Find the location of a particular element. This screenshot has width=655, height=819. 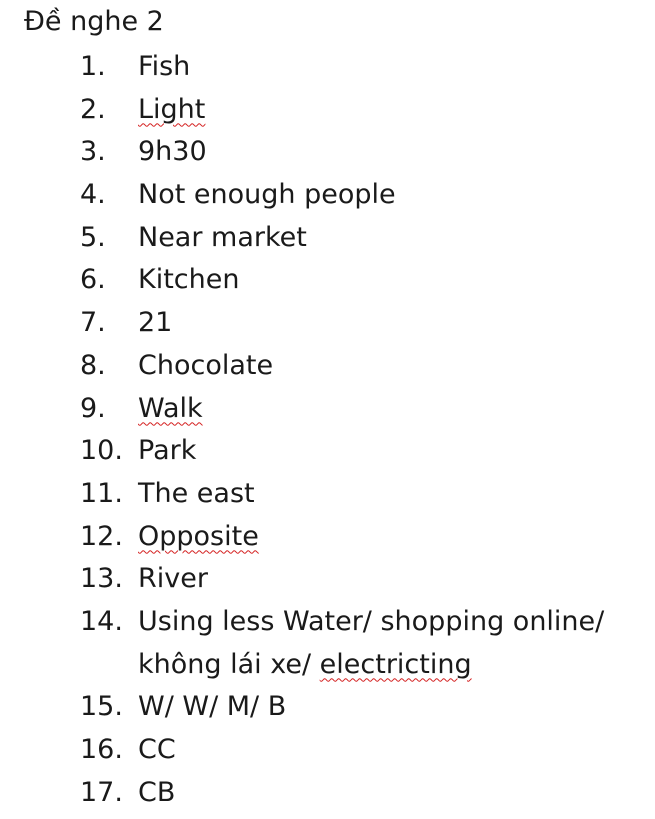

item-text-line-1: Using less Water/ shopping online/ is located at coordinates (371, 621).